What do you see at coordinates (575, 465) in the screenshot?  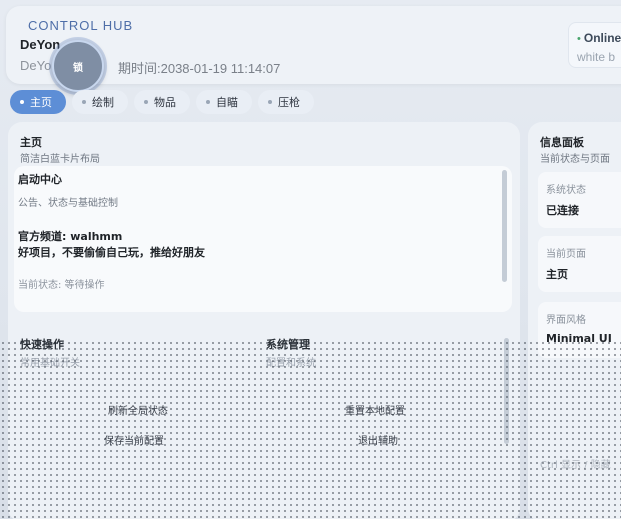 I see `info-footer: Ctrl 显示 / 隐藏` at bounding box center [575, 465].